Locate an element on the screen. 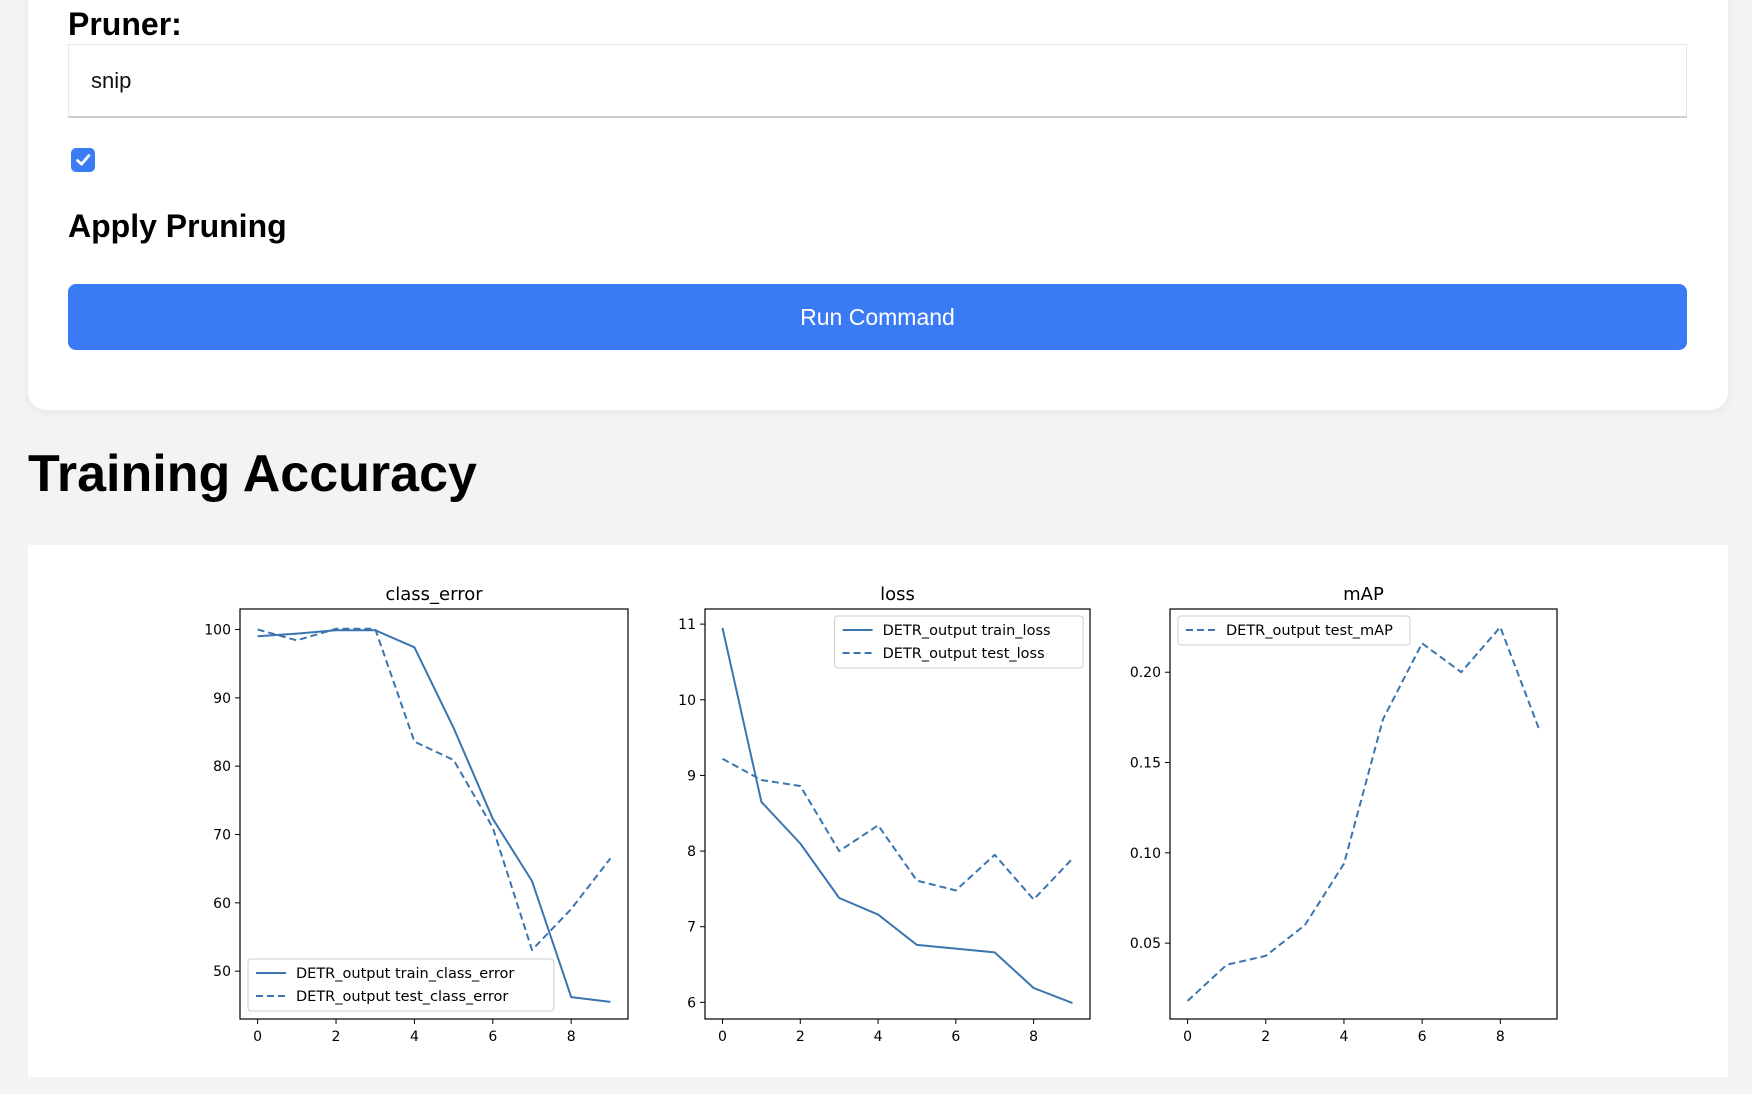  section-title: Training Accuracy is located at coordinates (252, 474).